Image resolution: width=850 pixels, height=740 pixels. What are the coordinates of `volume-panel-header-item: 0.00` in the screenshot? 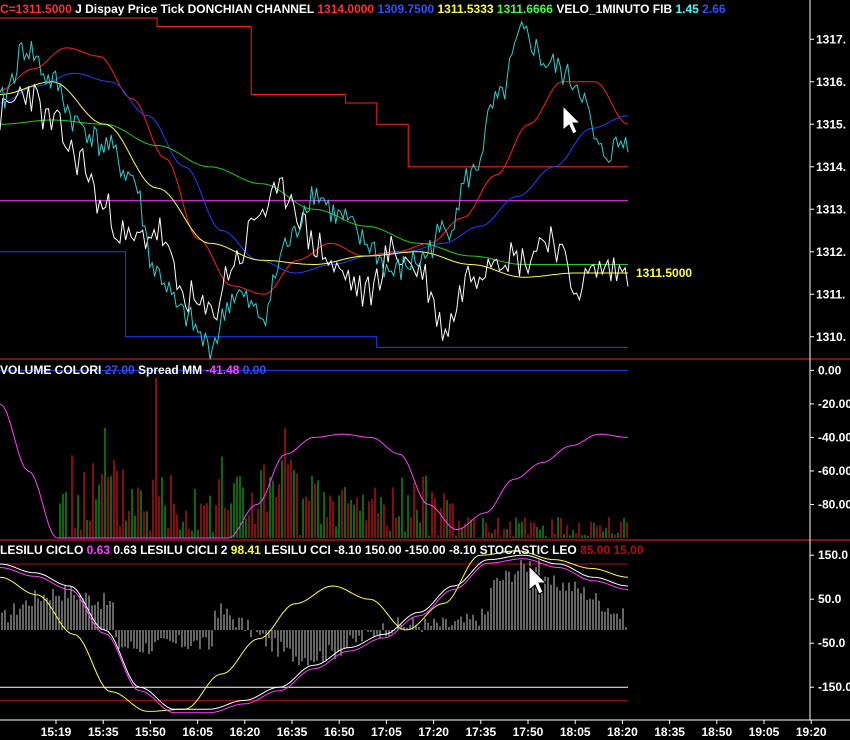 It's located at (252, 370).